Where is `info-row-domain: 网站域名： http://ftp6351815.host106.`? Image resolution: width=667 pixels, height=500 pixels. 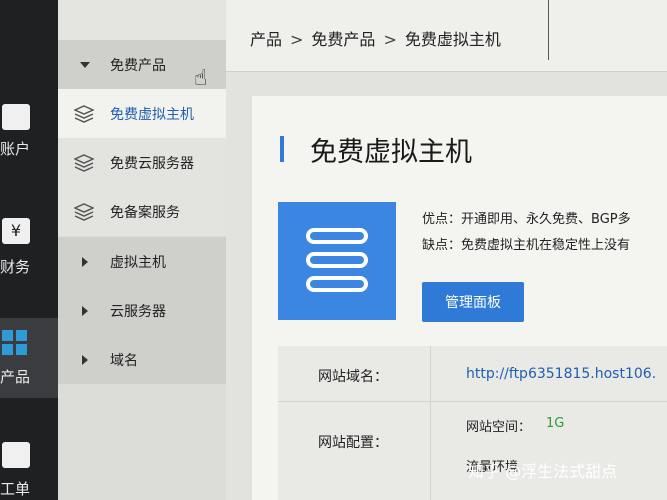
info-row-domain: 网站域名： http://ftp6351815.host106. is located at coordinates (472, 374).